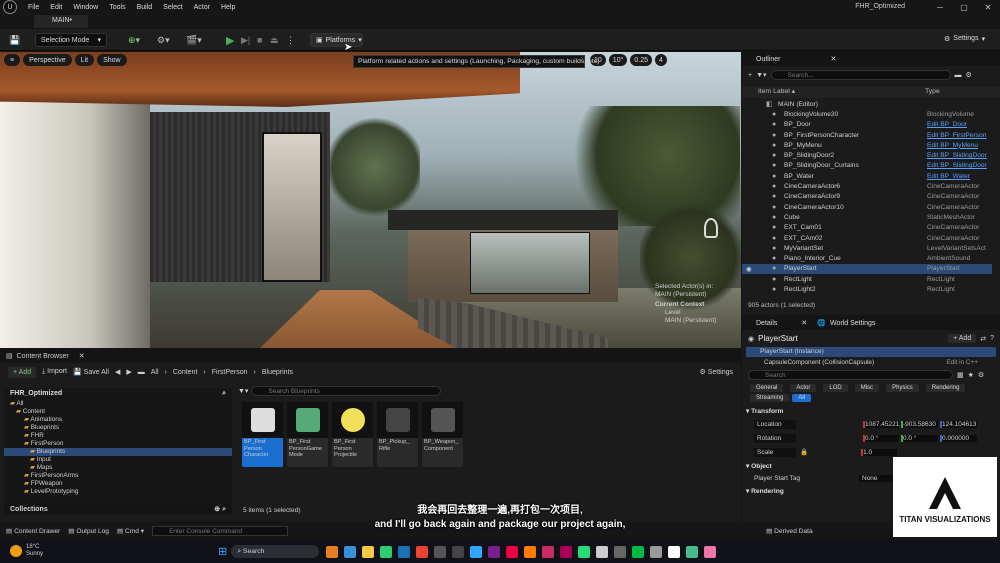 Image resolution: width=1000 pixels, height=563 pixels. I want to click on visibility-eye-icon: ◉, so click(749, 269).